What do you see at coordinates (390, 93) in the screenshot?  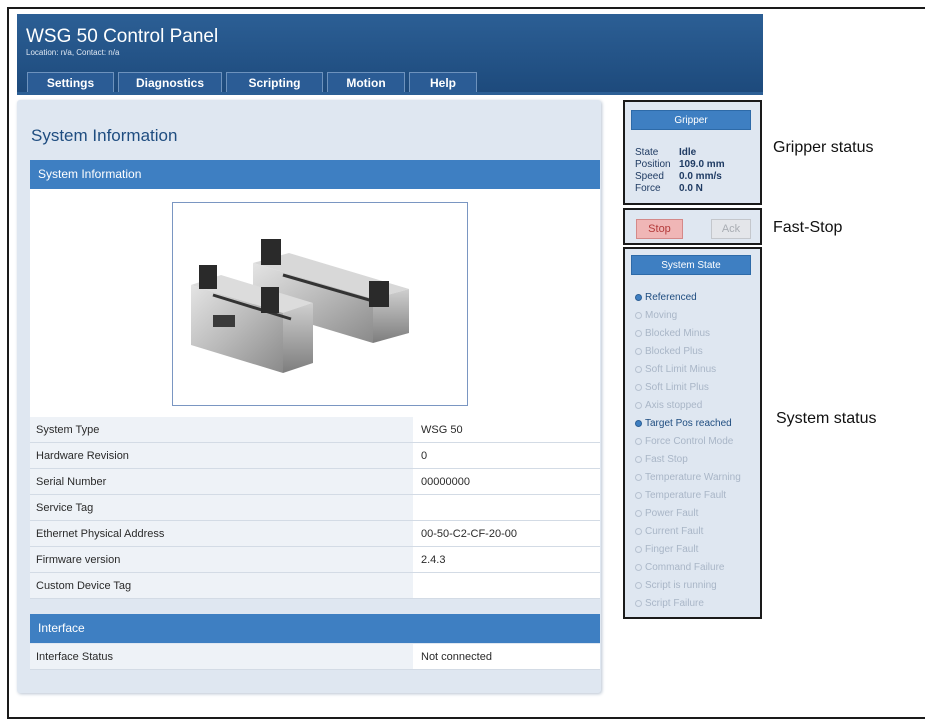 I see `header-underline` at bounding box center [390, 93].